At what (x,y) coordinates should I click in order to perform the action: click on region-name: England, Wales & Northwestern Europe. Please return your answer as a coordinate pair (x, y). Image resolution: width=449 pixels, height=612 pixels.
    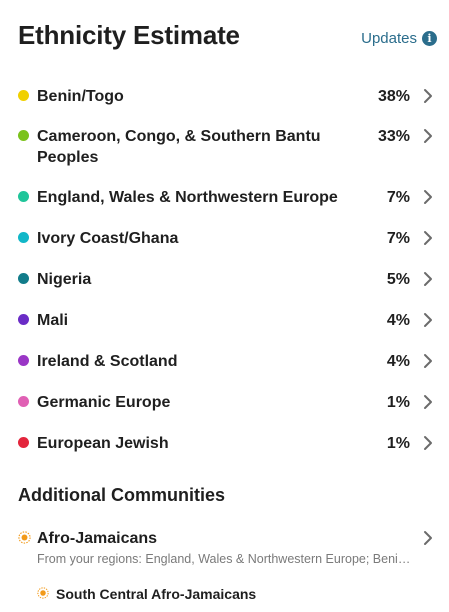
    Looking at the image, I should click on (187, 197).